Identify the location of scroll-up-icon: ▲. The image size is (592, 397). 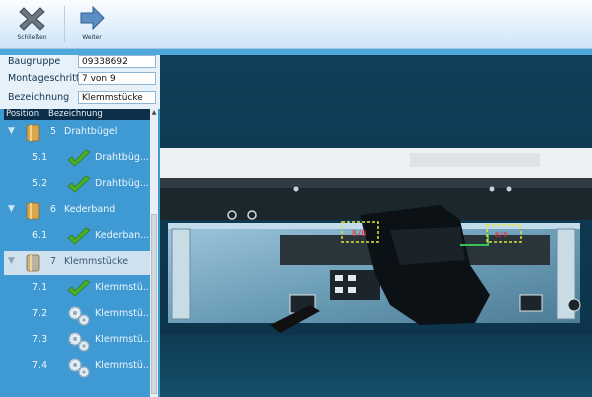
(154, 113).